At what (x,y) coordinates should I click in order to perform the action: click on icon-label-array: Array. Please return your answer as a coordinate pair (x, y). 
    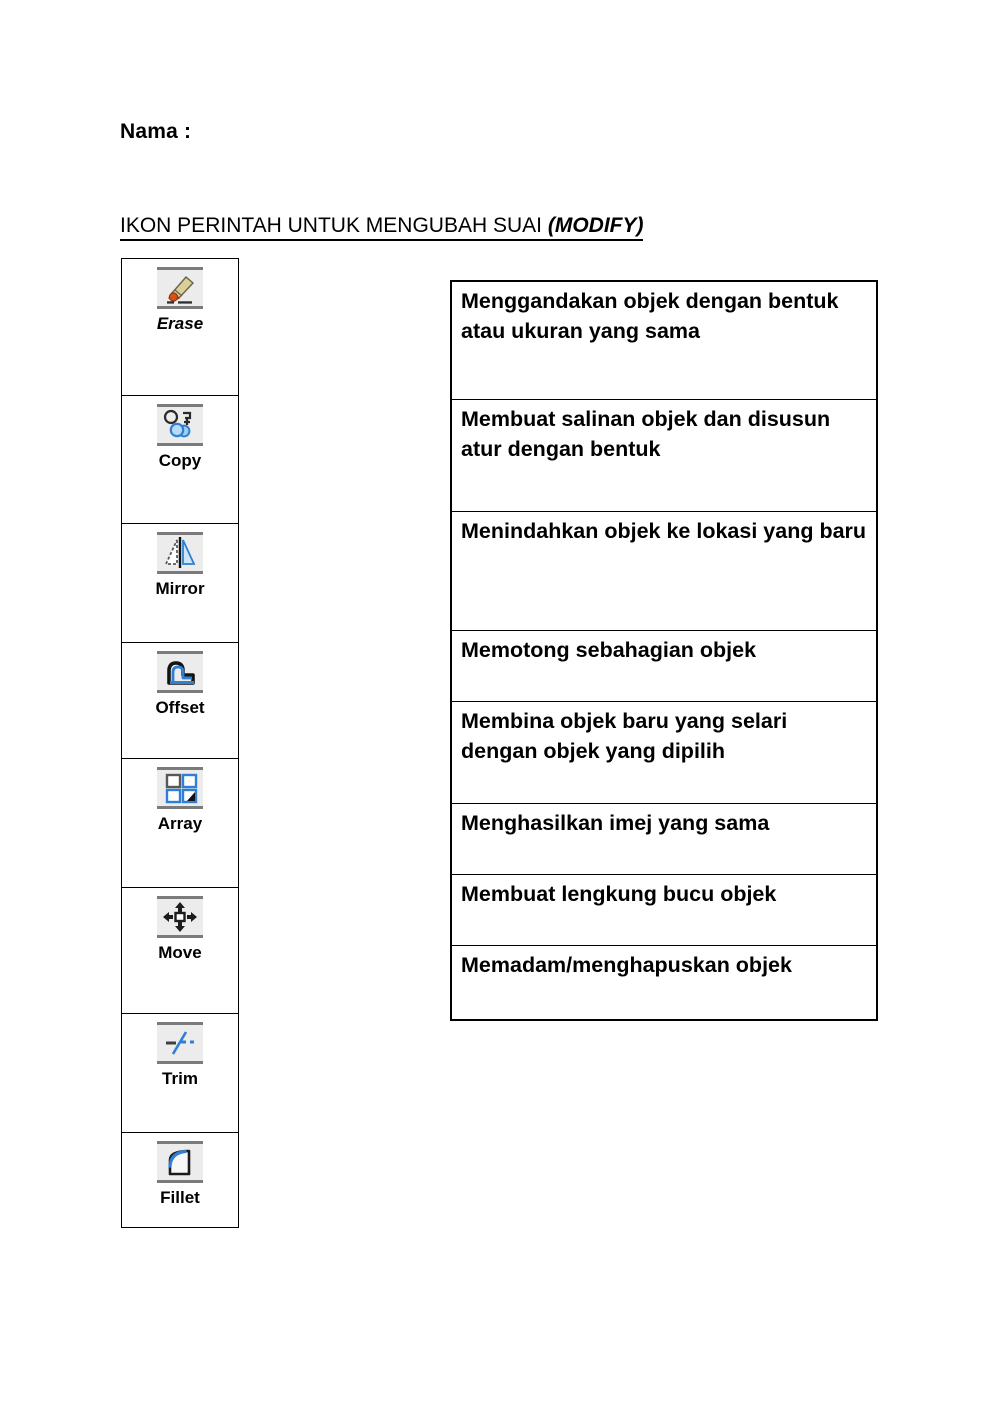
    Looking at the image, I should click on (180, 823).